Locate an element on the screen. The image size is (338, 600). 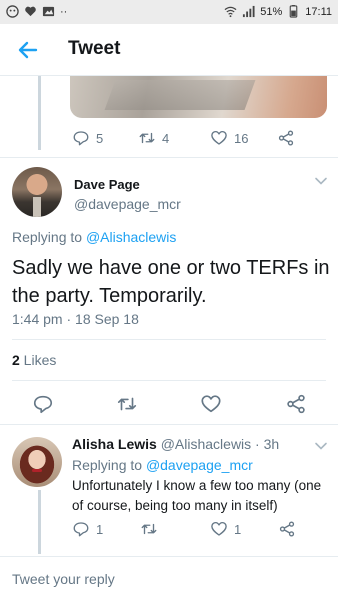
reply-action: 1 is located at coordinates (87, 529).